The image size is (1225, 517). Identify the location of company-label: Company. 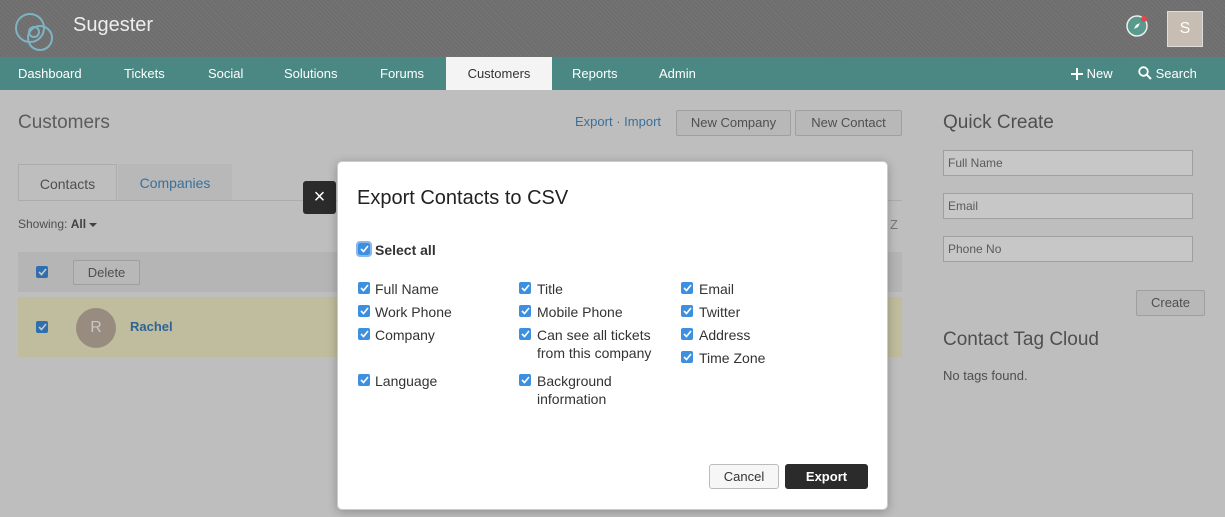
(405, 335).